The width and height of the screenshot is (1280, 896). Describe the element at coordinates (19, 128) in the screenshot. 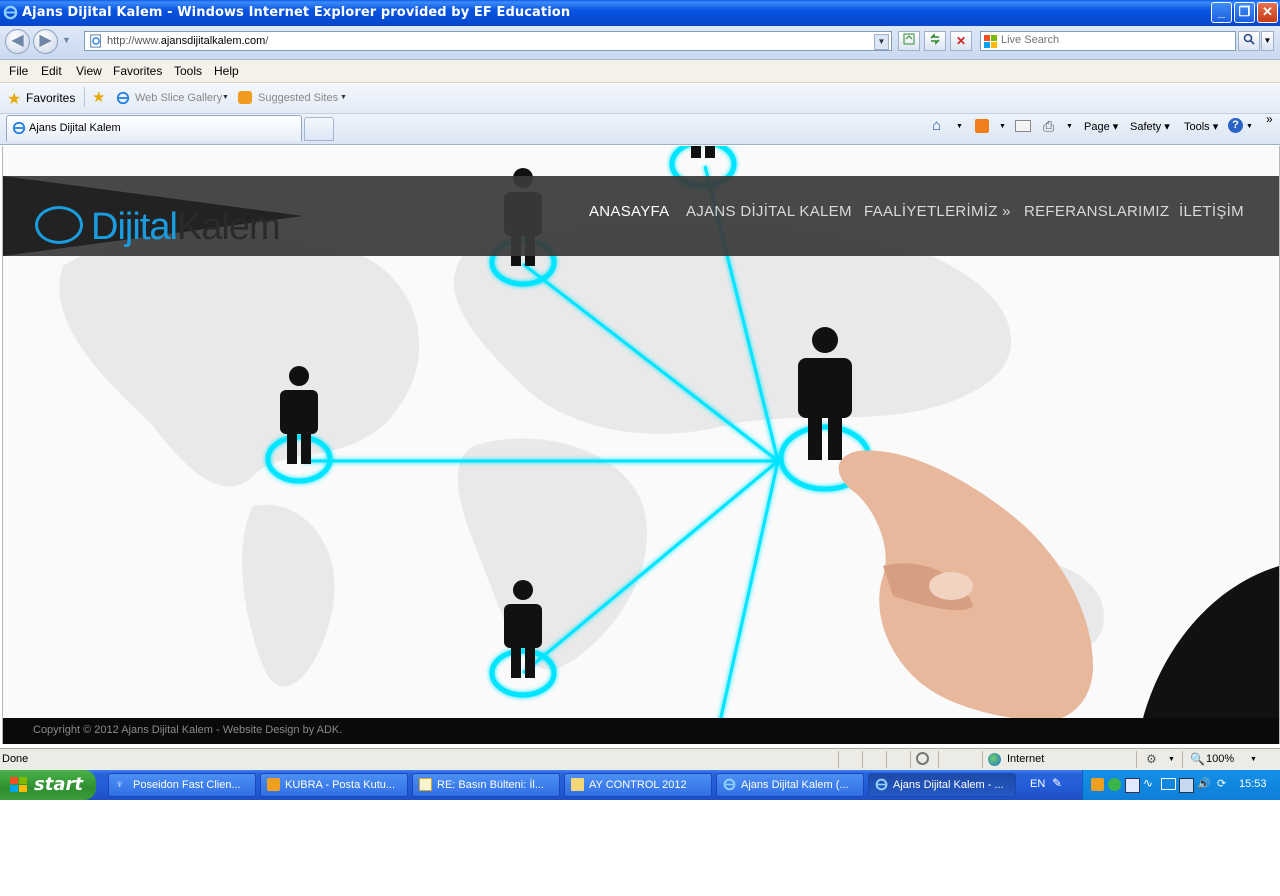

I see `ie-page-icon` at that location.